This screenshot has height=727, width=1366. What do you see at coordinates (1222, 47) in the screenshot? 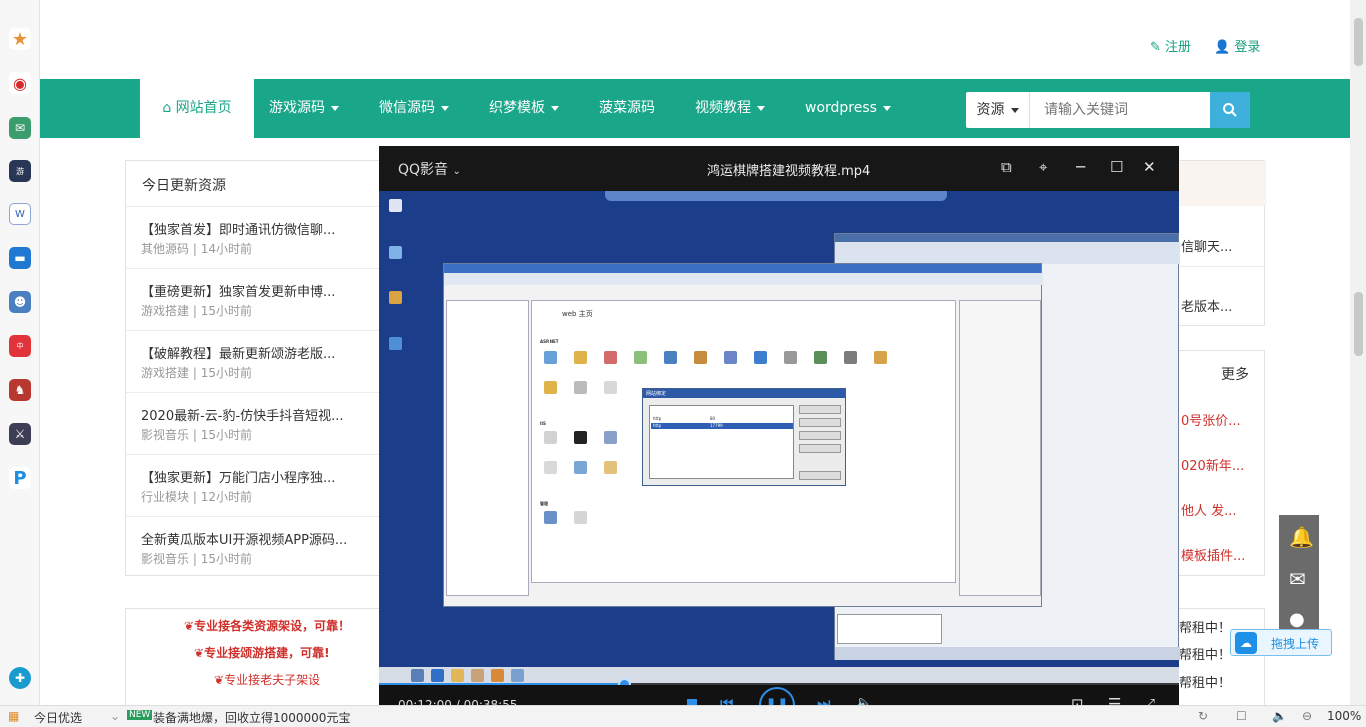
I see `user-icon: 👤` at bounding box center [1222, 47].